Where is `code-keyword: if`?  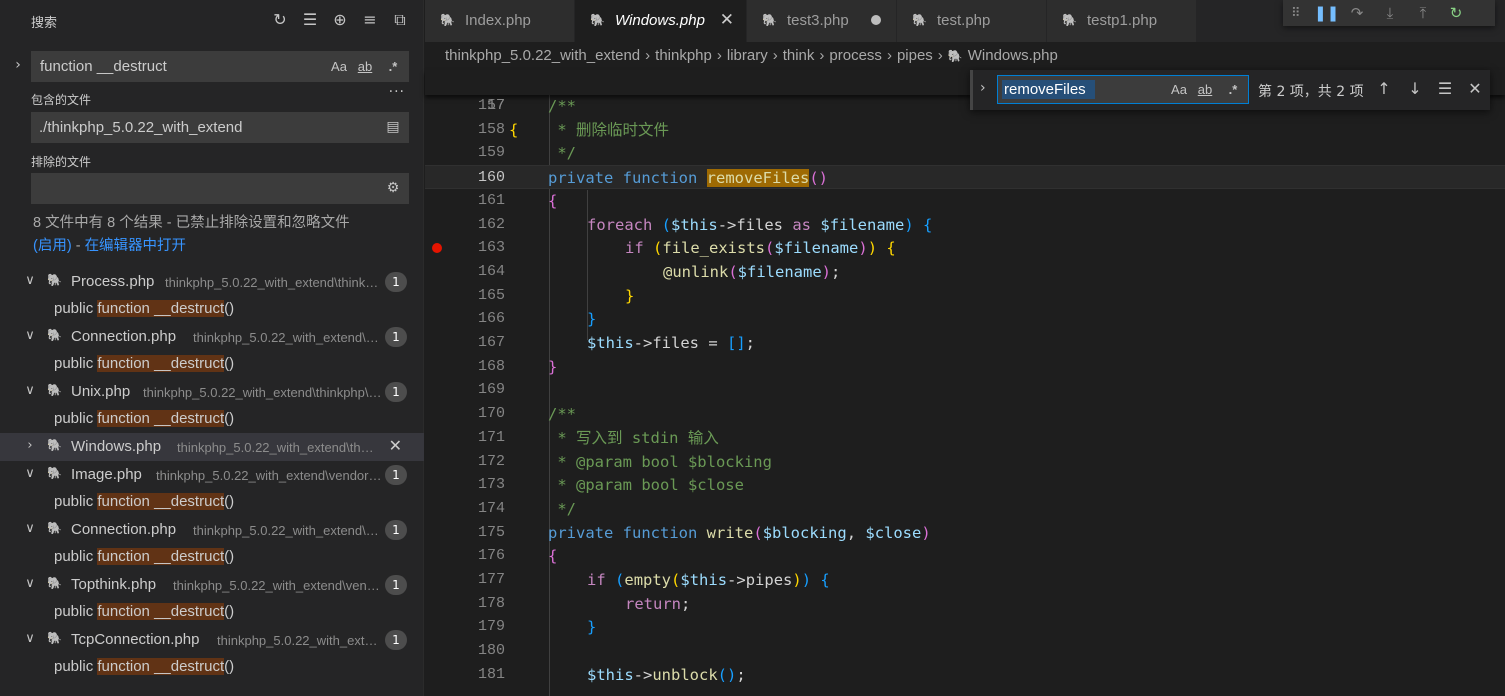
code-keyword: if is located at coordinates (596, 580).